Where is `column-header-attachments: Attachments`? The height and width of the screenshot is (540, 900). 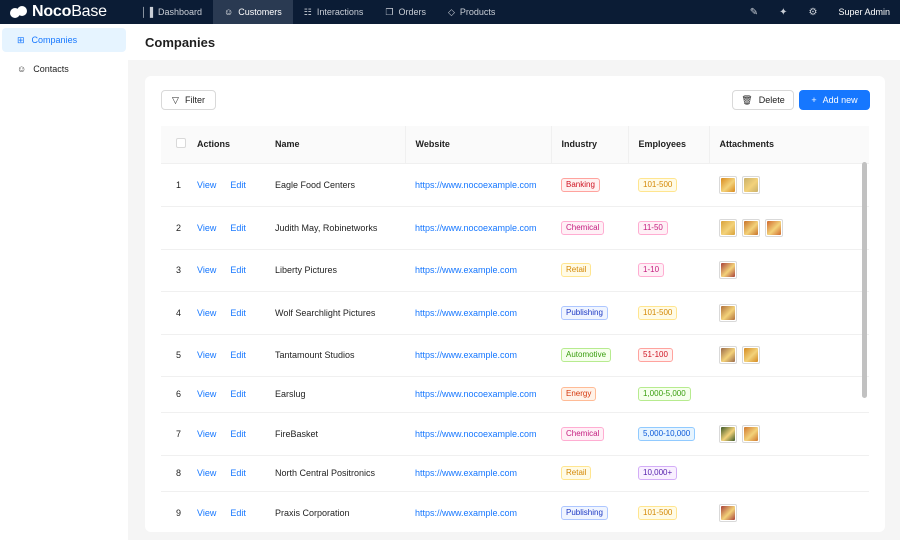
column-header-attachments: Attachments is located at coordinates (788, 145).